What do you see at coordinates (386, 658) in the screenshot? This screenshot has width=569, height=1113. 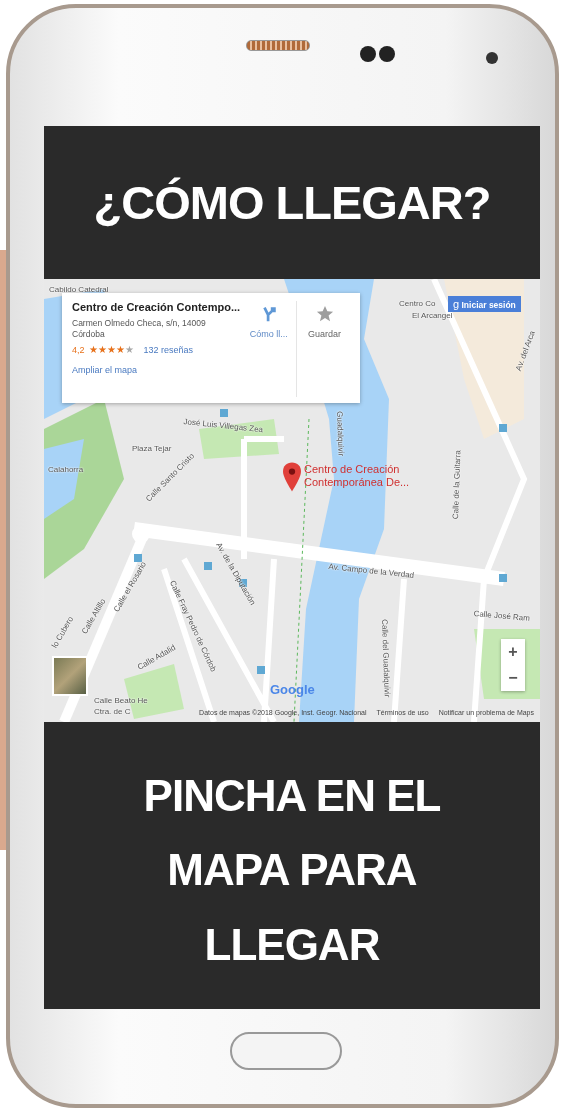 I see `map-label: Calle del Guadalquivir` at bounding box center [386, 658].